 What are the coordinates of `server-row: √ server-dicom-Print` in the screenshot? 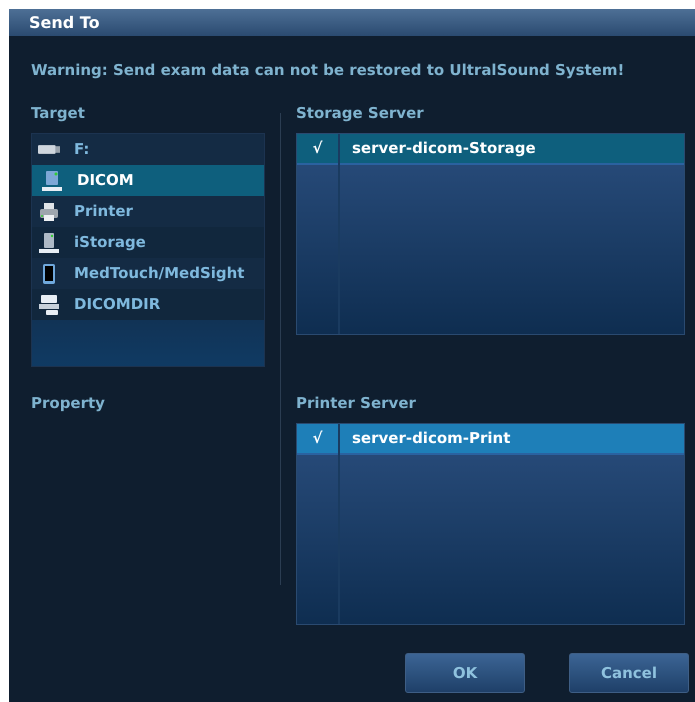 It's located at (490, 439).